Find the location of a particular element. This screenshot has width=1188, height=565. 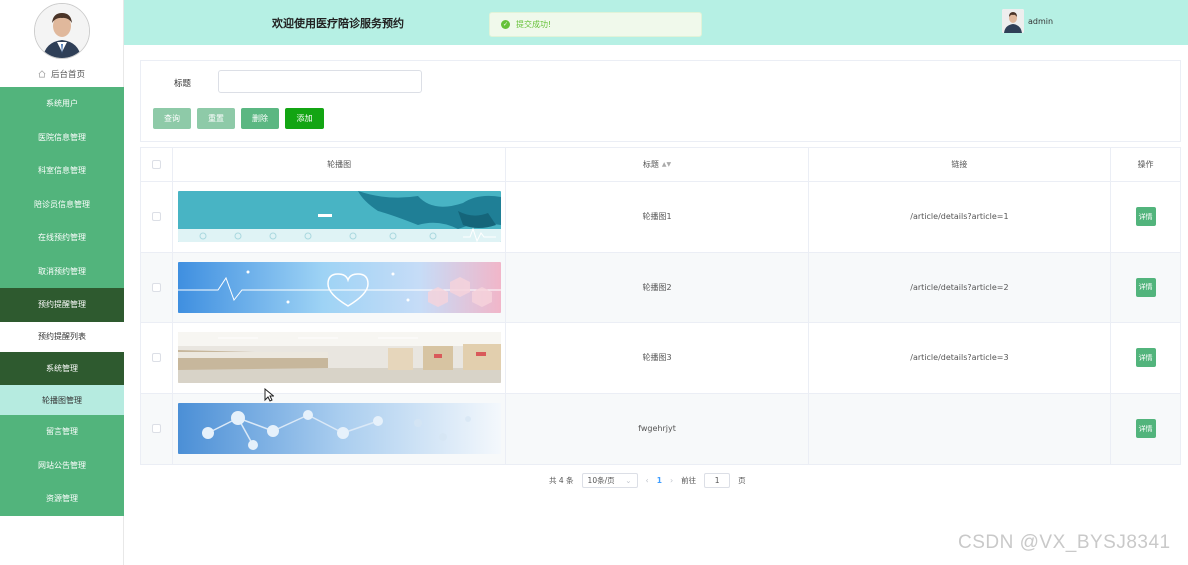

sidebar-item-department: 科室信息管理 is located at coordinates (62, 171).